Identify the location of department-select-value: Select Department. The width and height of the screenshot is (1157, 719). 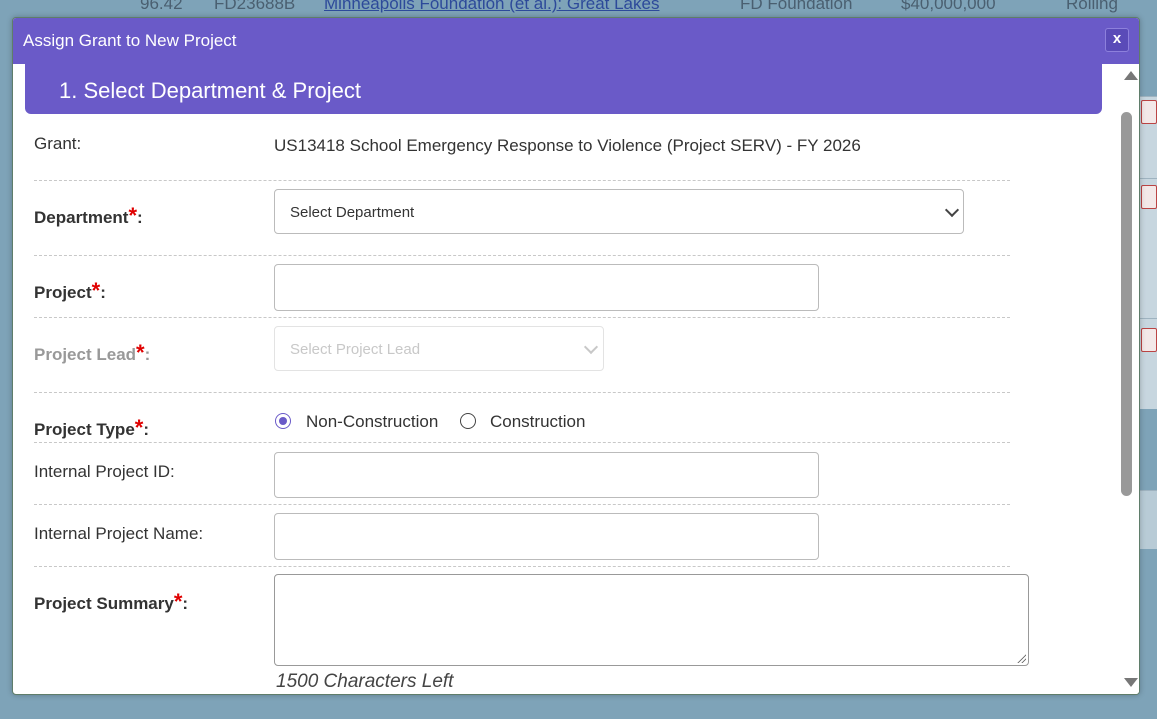
(352, 212).